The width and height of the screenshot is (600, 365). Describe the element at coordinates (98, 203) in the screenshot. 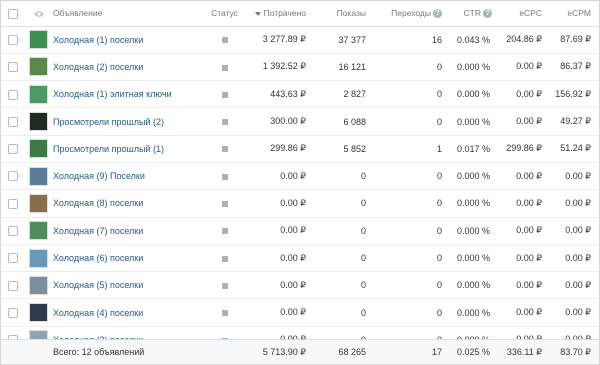

I see `ad-name-link: Холодная (8) поселки` at that location.